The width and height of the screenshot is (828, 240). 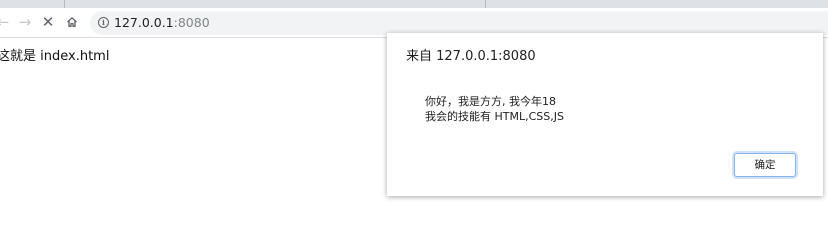 What do you see at coordinates (471, 56) in the screenshot?
I see `alert-title: 来自 127.0.0.1:8080` at bounding box center [471, 56].